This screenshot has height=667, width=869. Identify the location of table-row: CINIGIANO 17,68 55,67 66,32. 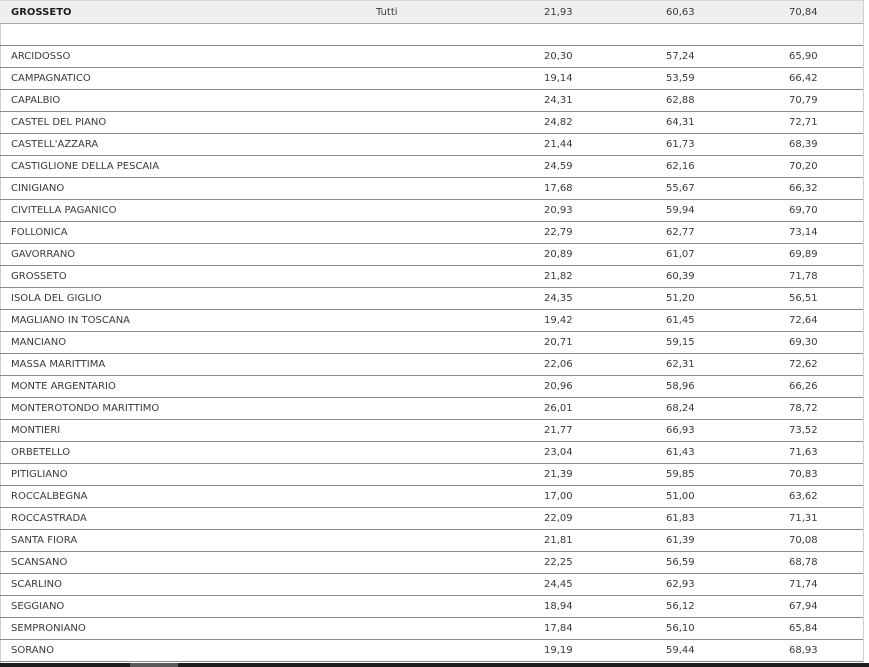
(431, 189).